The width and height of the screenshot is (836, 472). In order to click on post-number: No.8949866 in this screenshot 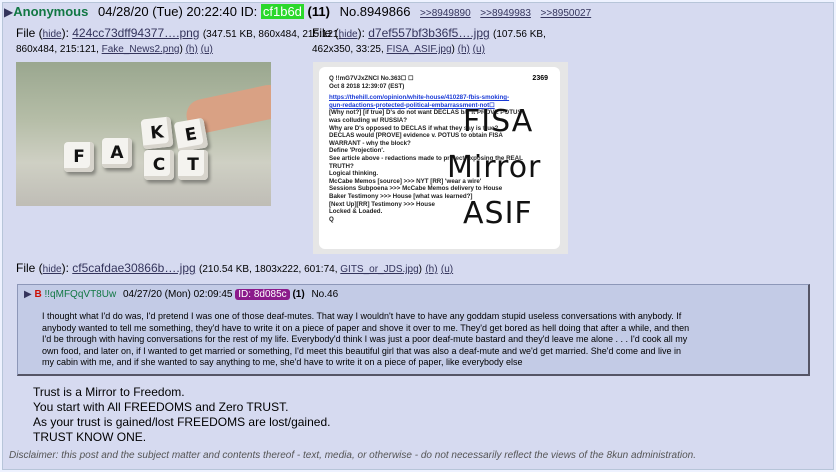, I will do `click(375, 11)`.